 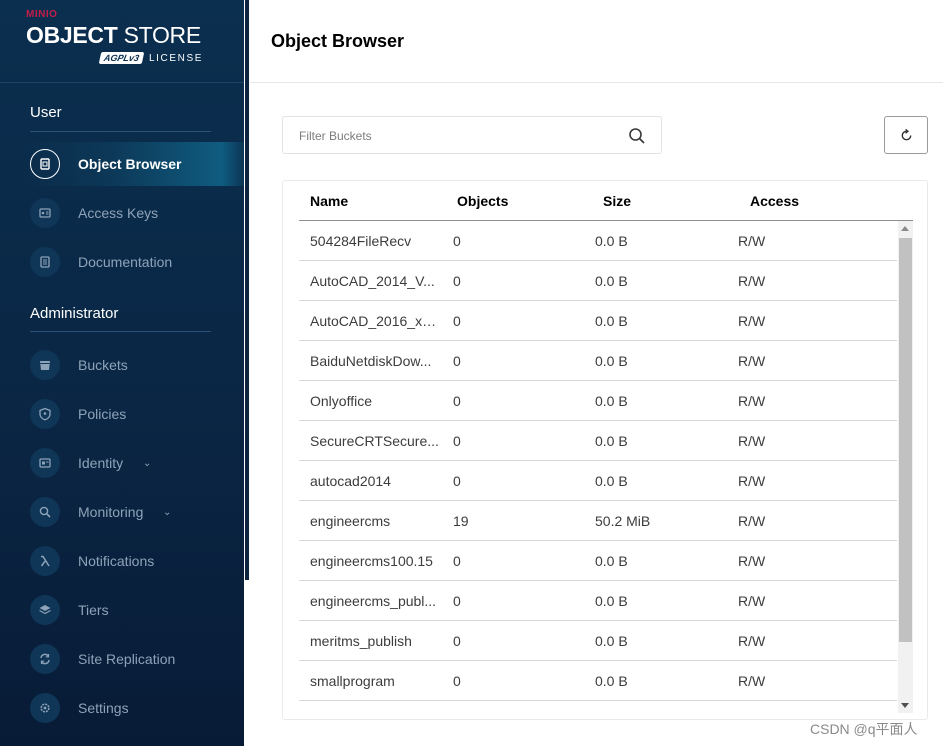 I want to click on section-divider-user, so click(x=120, y=131).